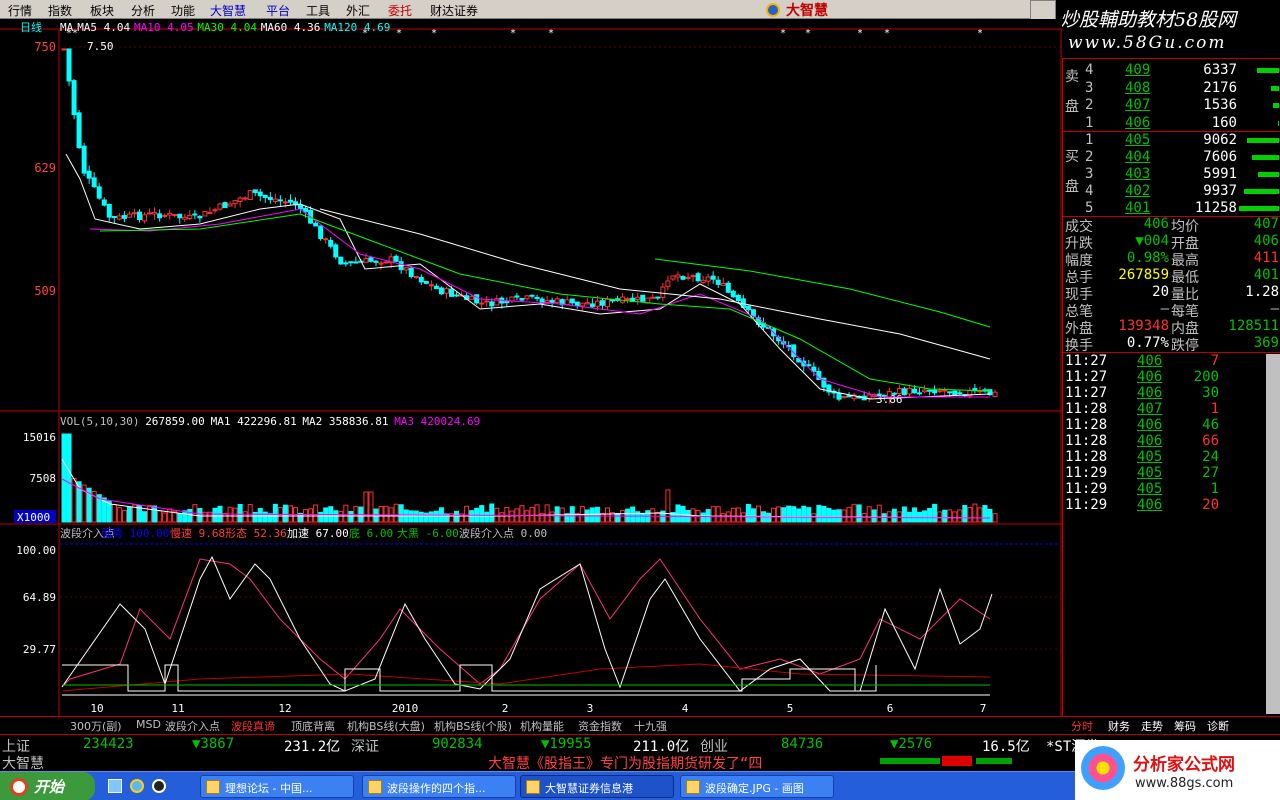  Describe the element at coordinates (625, 763) in the screenshot. I see `status-marquee: 大智慧《股指王》专门为股指期货研发了“四` at that location.